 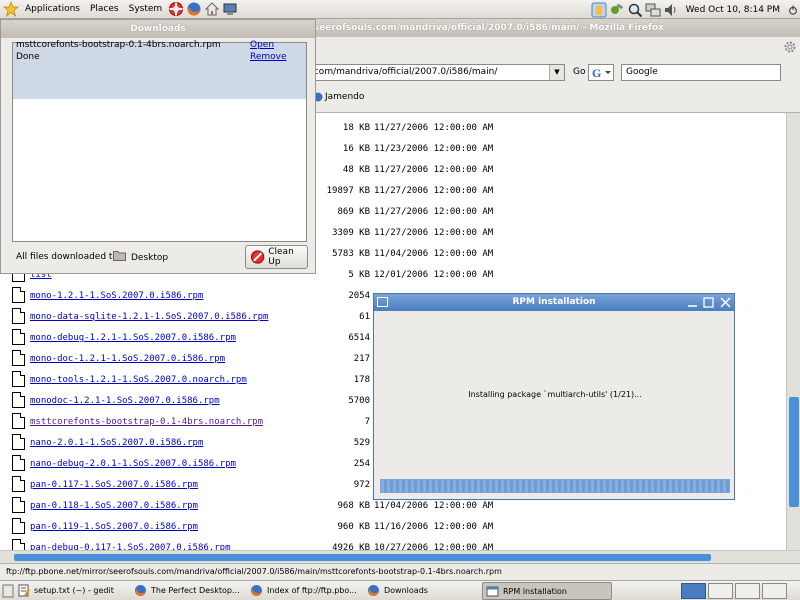 I want to click on menu-system: System, so click(x=146, y=9).